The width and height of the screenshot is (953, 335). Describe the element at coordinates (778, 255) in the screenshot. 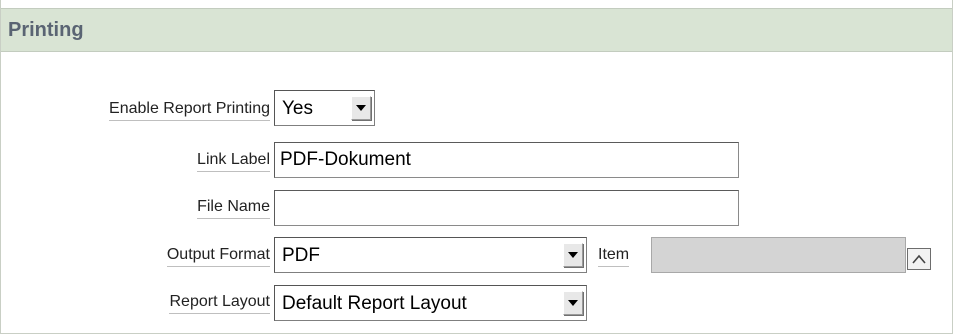

I see `item-input` at that location.